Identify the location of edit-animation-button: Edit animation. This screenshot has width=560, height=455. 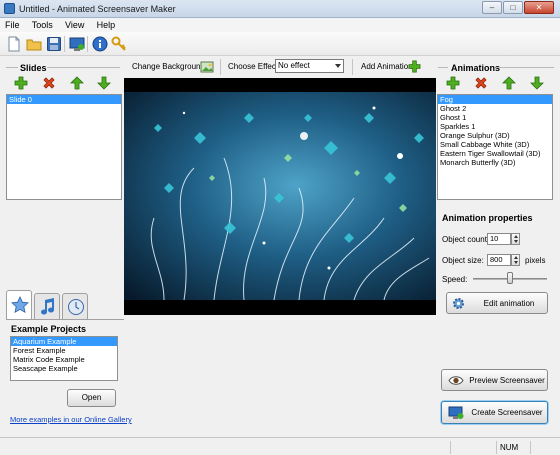
(497, 303).